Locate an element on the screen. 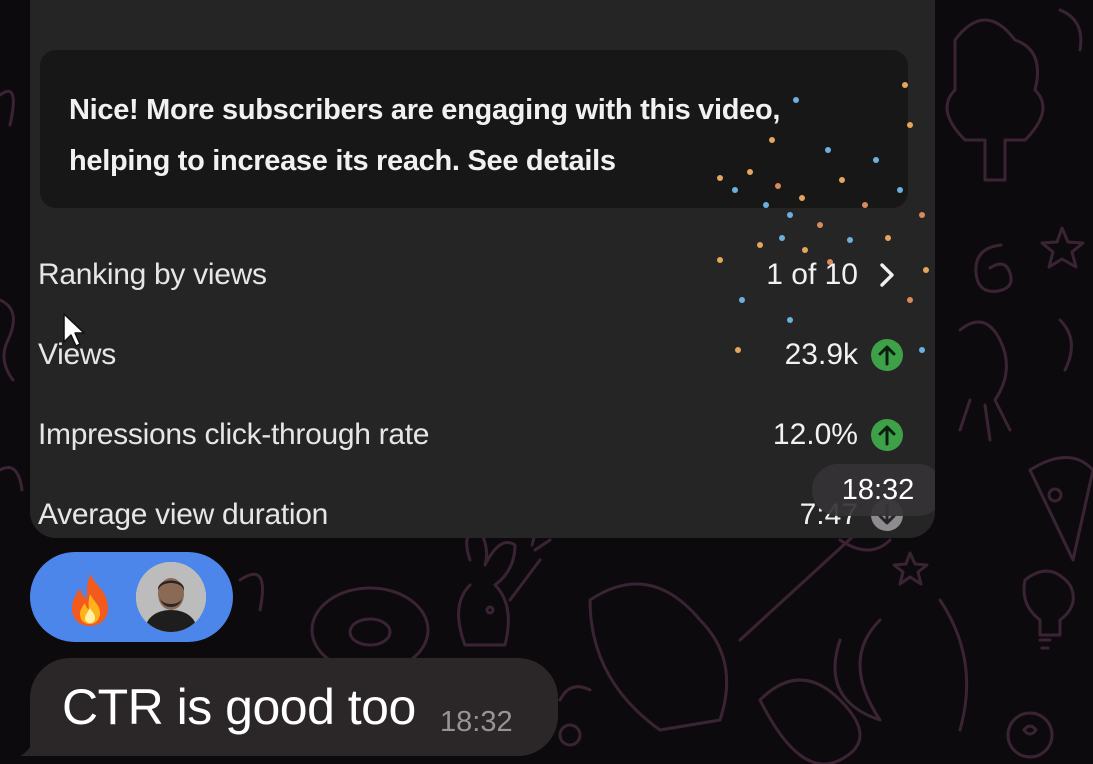 The image size is (1093, 764). ranking-by-views-value: 1 of 10 is located at coordinates (812, 274).